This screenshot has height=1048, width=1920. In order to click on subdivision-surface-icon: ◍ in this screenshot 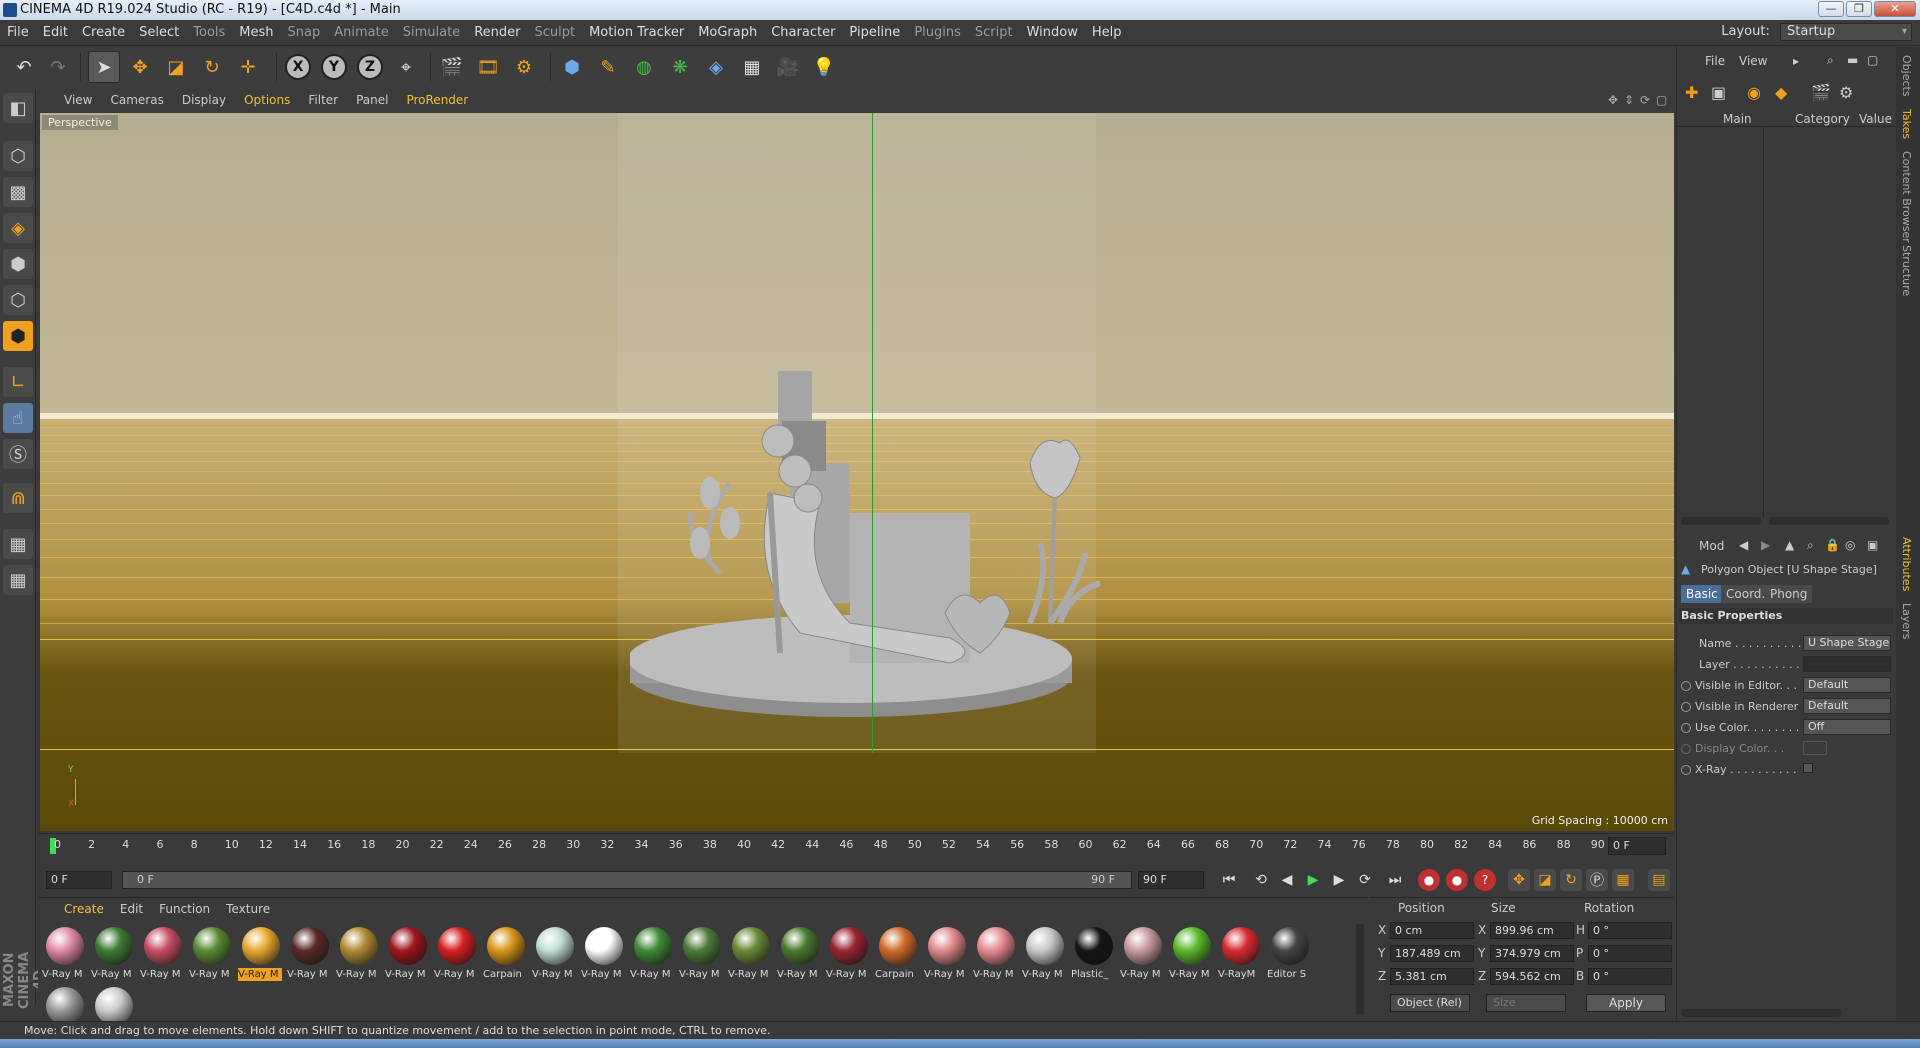, I will do `click(644, 67)`.